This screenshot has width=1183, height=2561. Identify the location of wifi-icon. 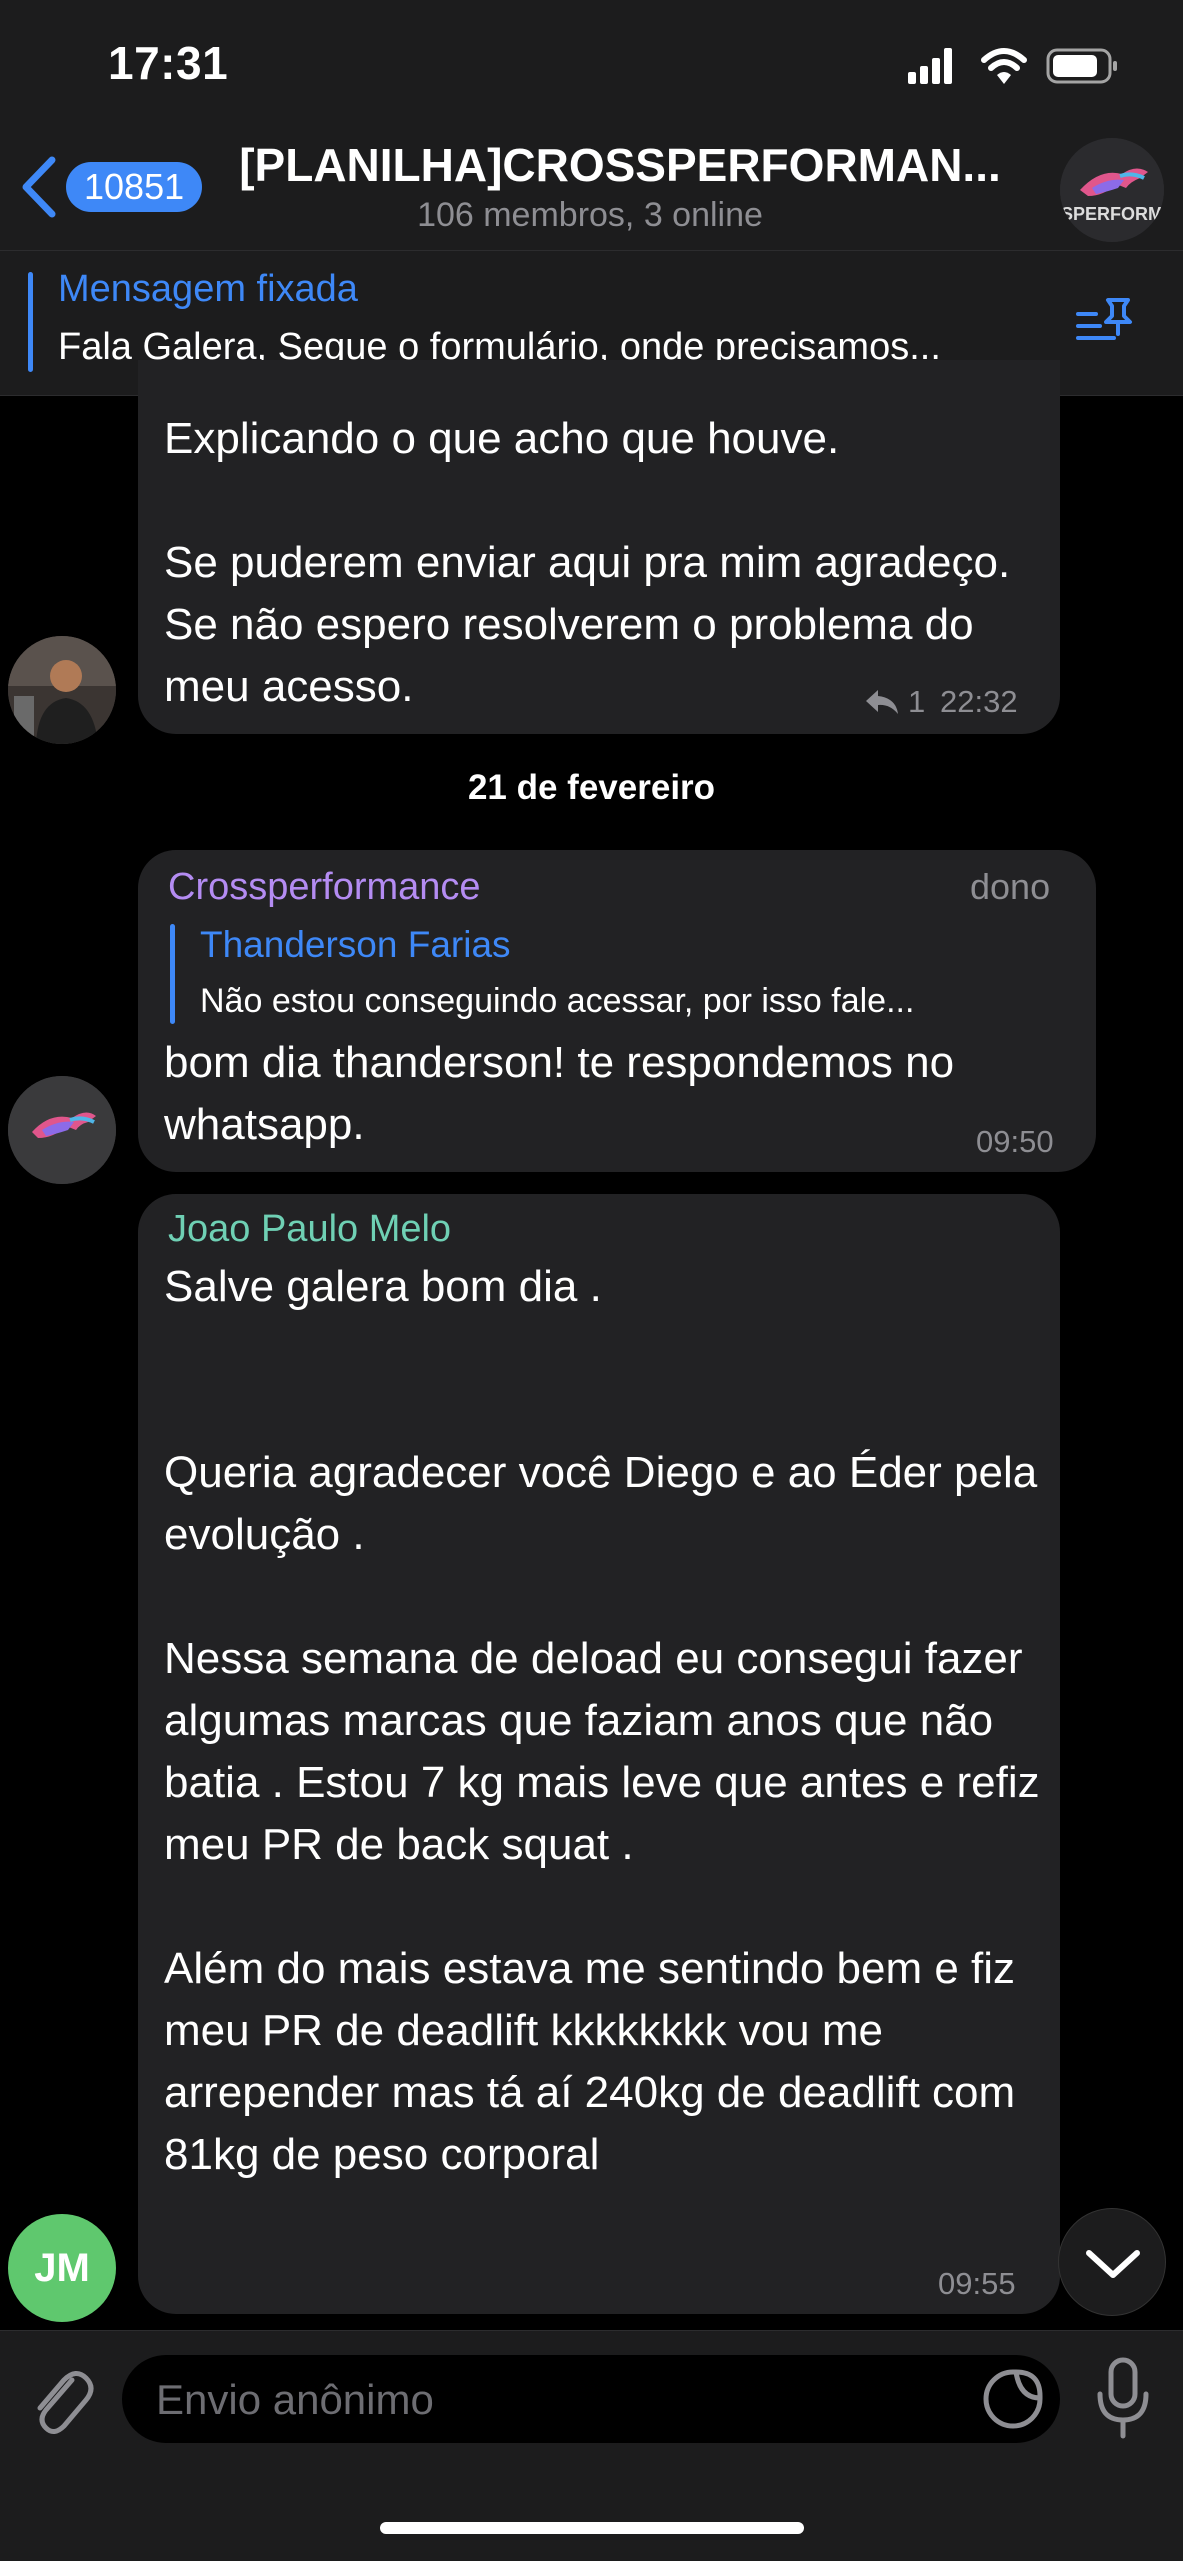
(1004, 66).